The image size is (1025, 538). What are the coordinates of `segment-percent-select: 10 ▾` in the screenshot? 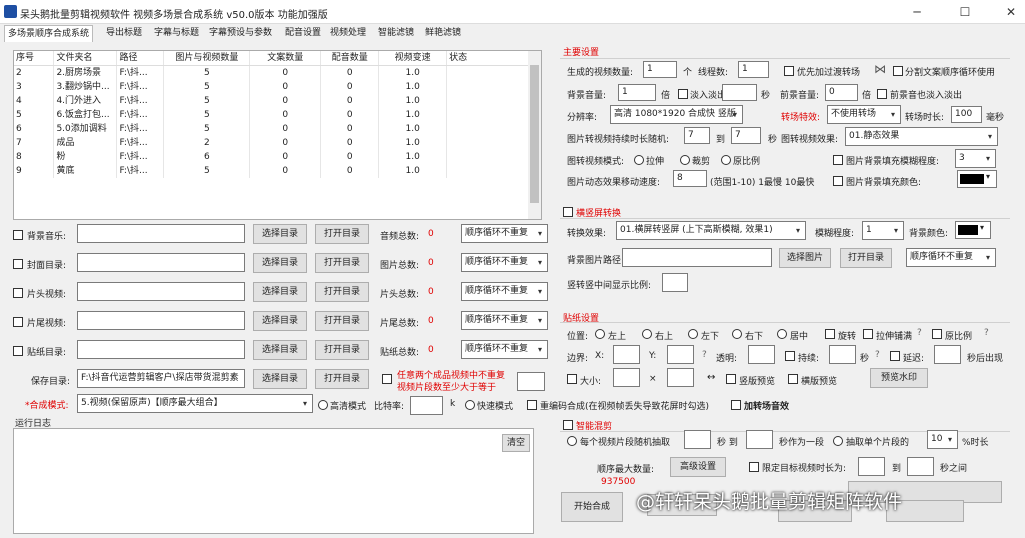 It's located at (942, 439).